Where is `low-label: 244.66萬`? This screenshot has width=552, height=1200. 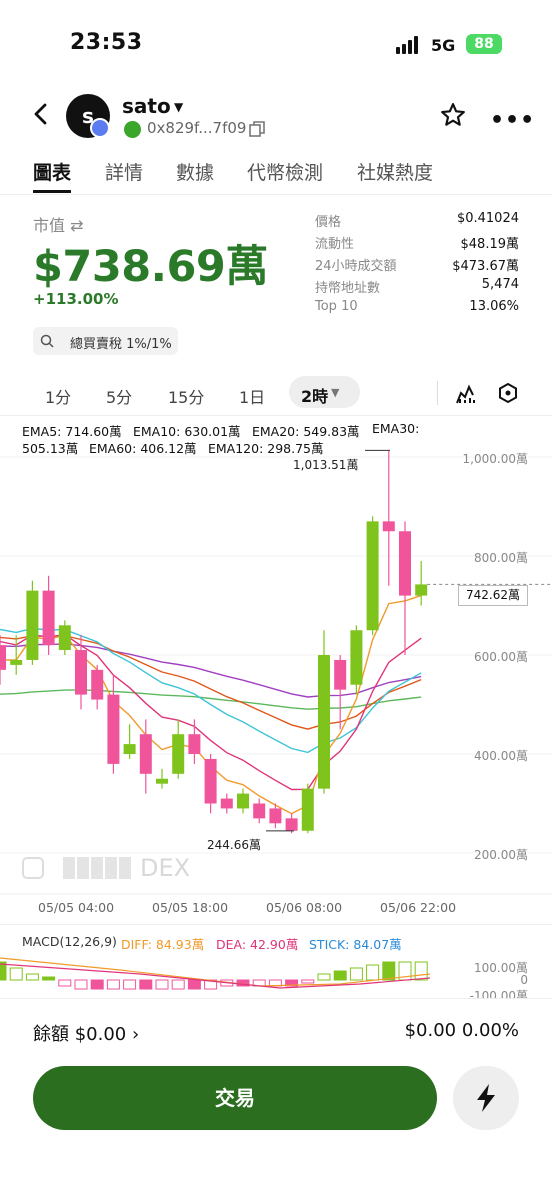
low-label: 244.66萬 is located at coordinates (234, 845).